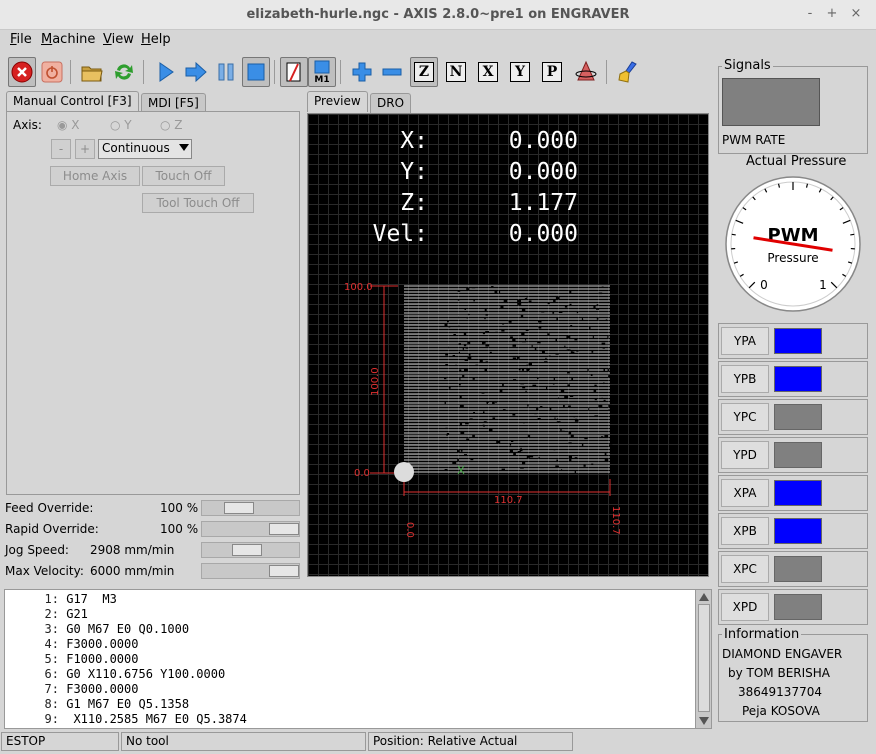  Describe the element at coordinates (832, 14) in the screenshot. I see `maximize-button: +` at that location.